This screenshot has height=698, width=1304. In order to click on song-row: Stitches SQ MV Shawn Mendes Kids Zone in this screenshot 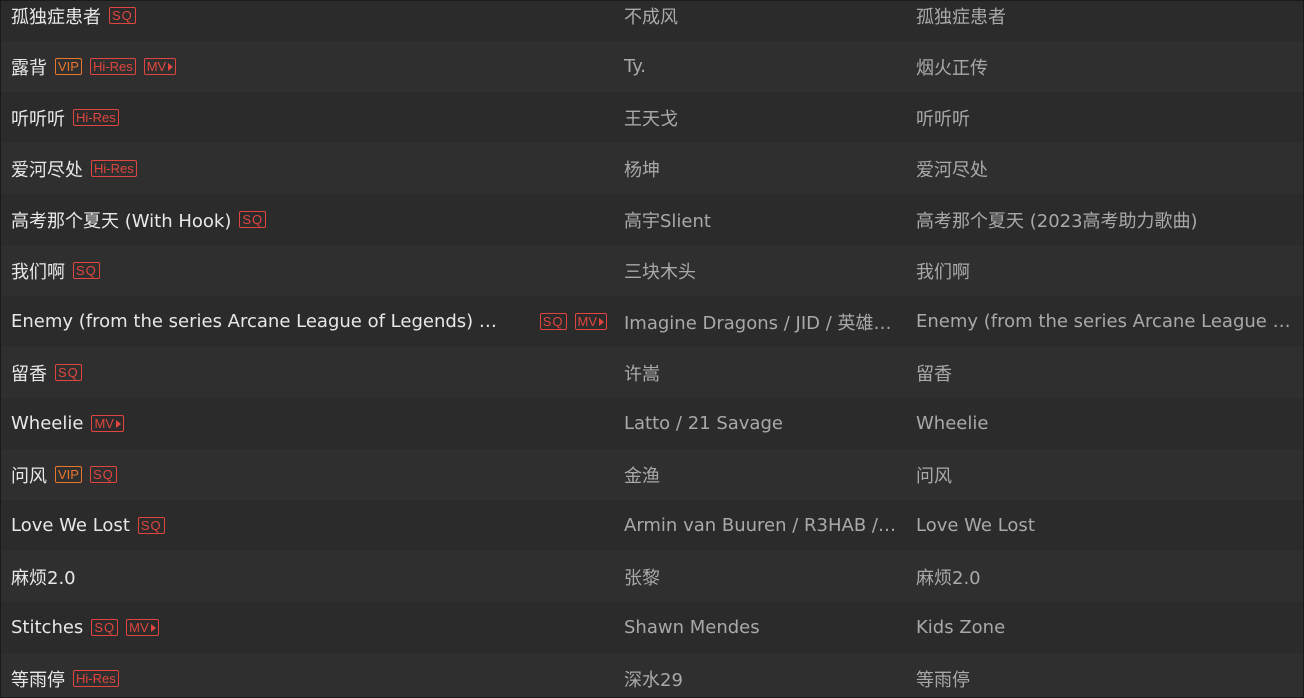, I will do `click(652, 627)`.